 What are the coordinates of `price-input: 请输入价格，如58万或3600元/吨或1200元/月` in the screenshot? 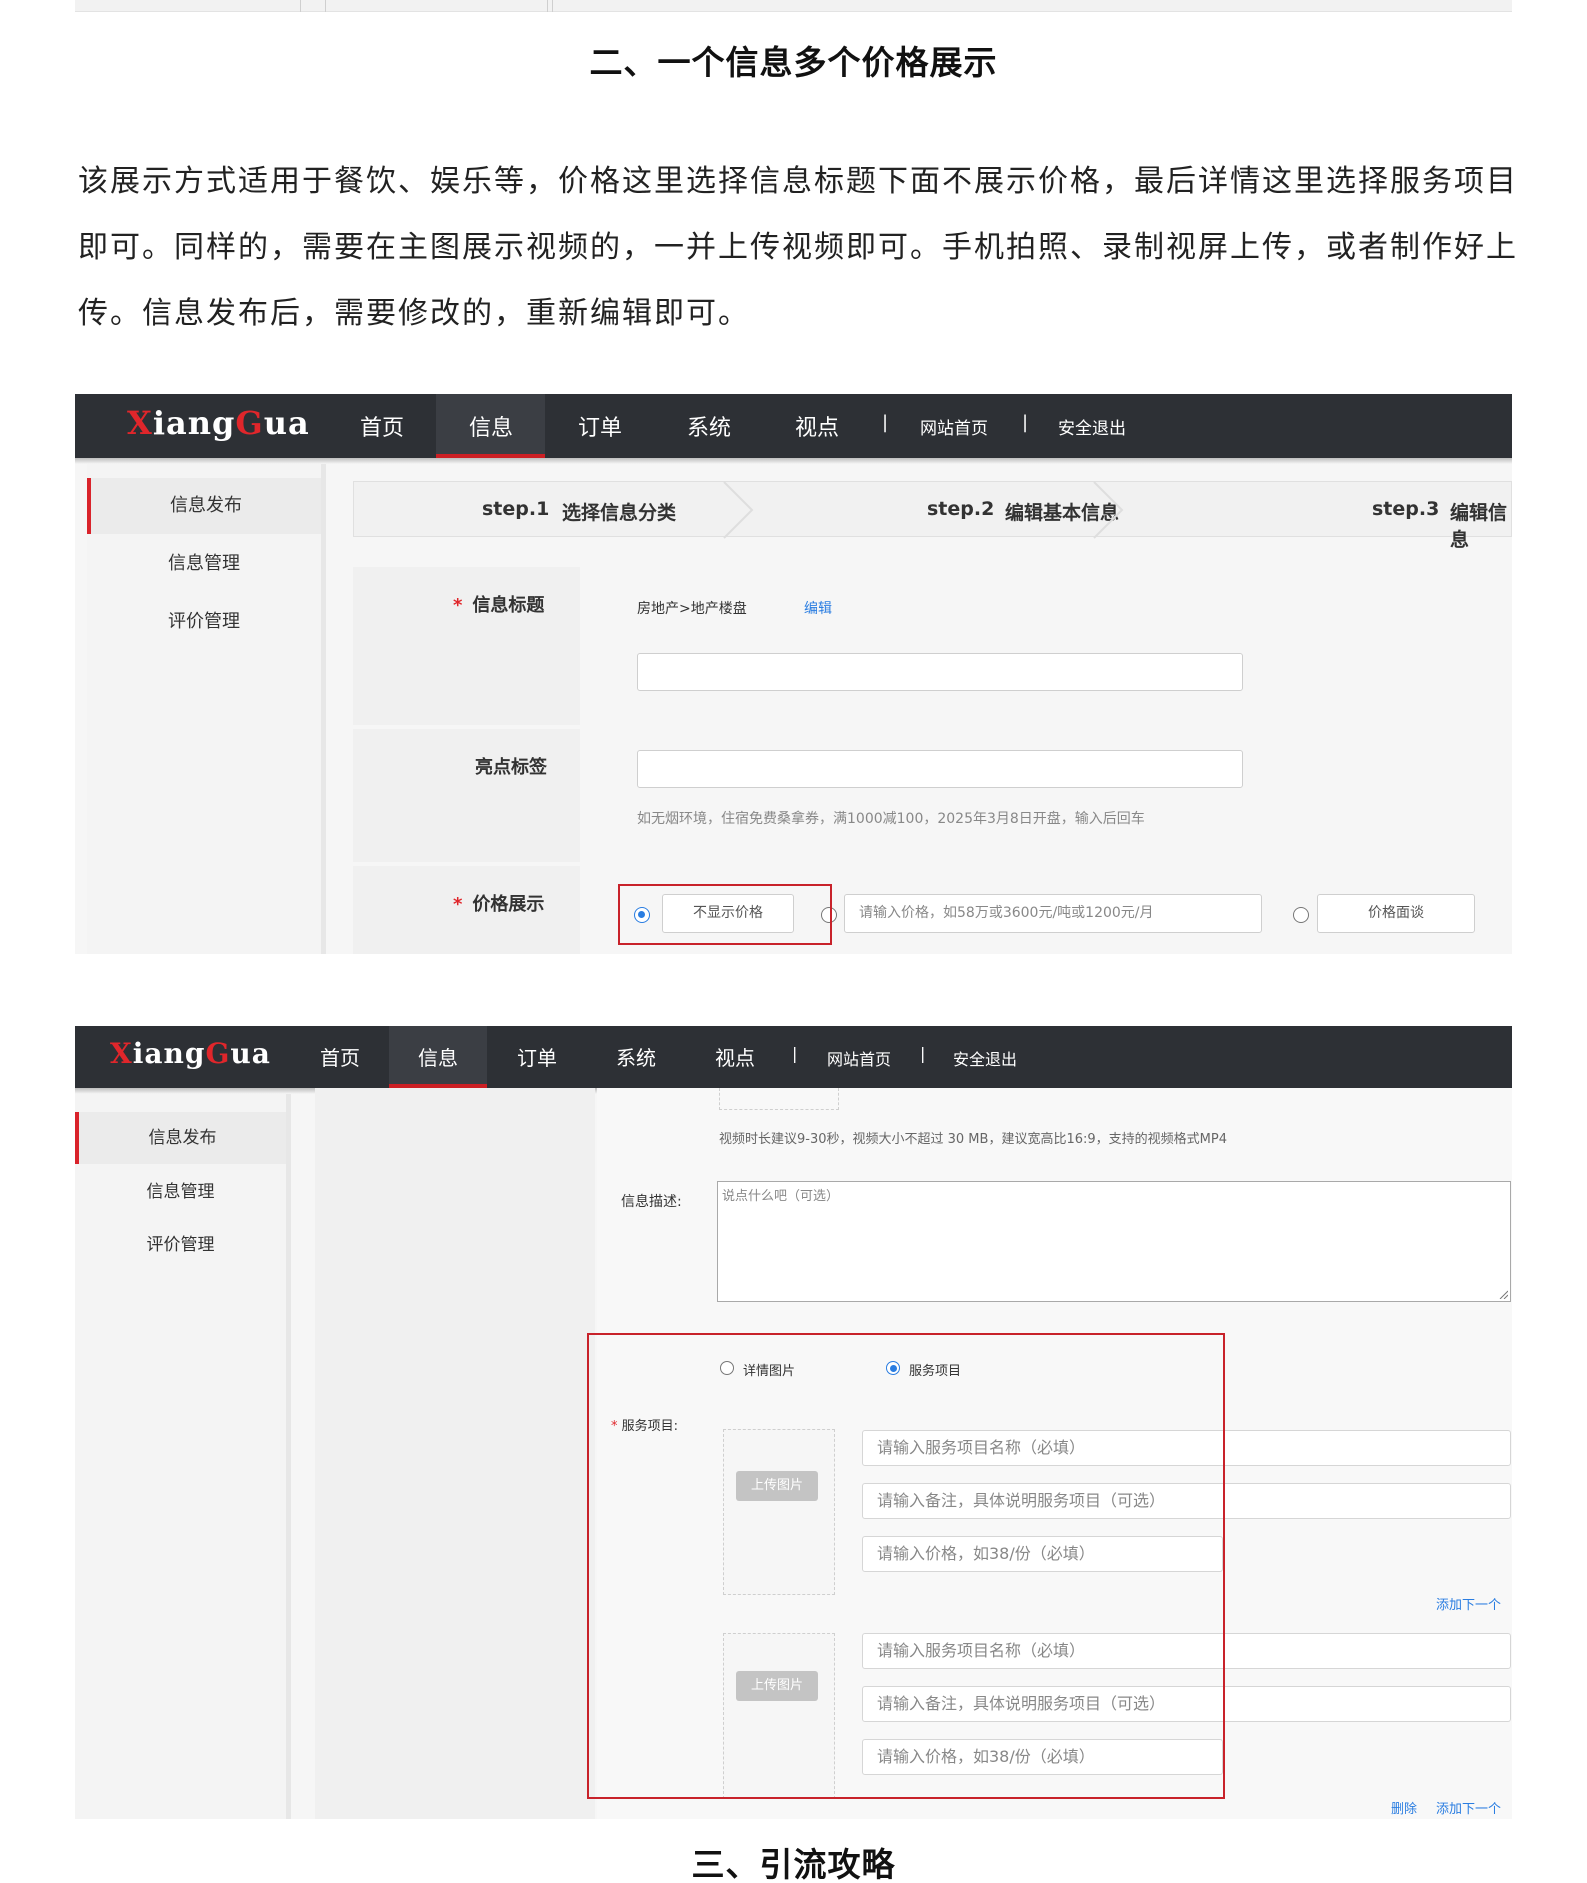 It's located at (1053, 913).